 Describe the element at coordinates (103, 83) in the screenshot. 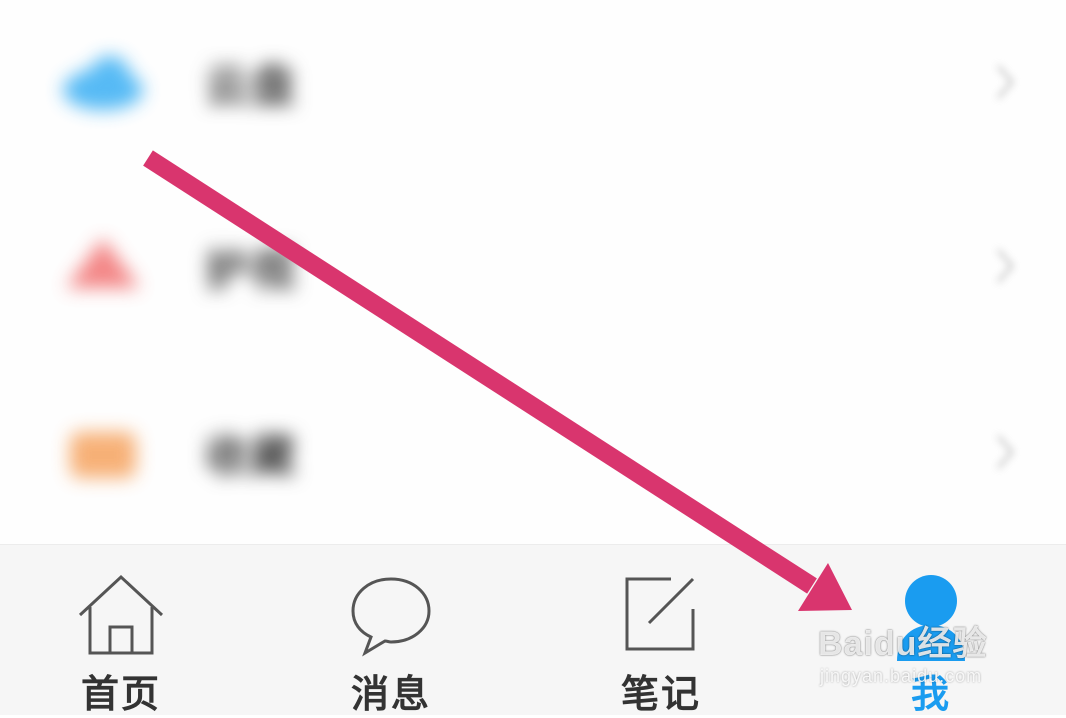

I see `cloud-icon` at that location.